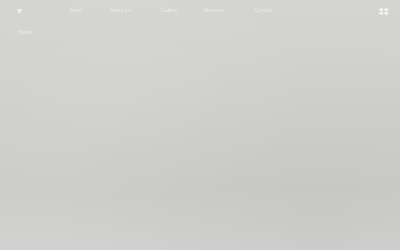 Image resolution: width=400 pixels, height=250 pixels. Describe the element at coordinates (263, 11) in the screenshot. I see `nav-link-contact: Contact` at that location.